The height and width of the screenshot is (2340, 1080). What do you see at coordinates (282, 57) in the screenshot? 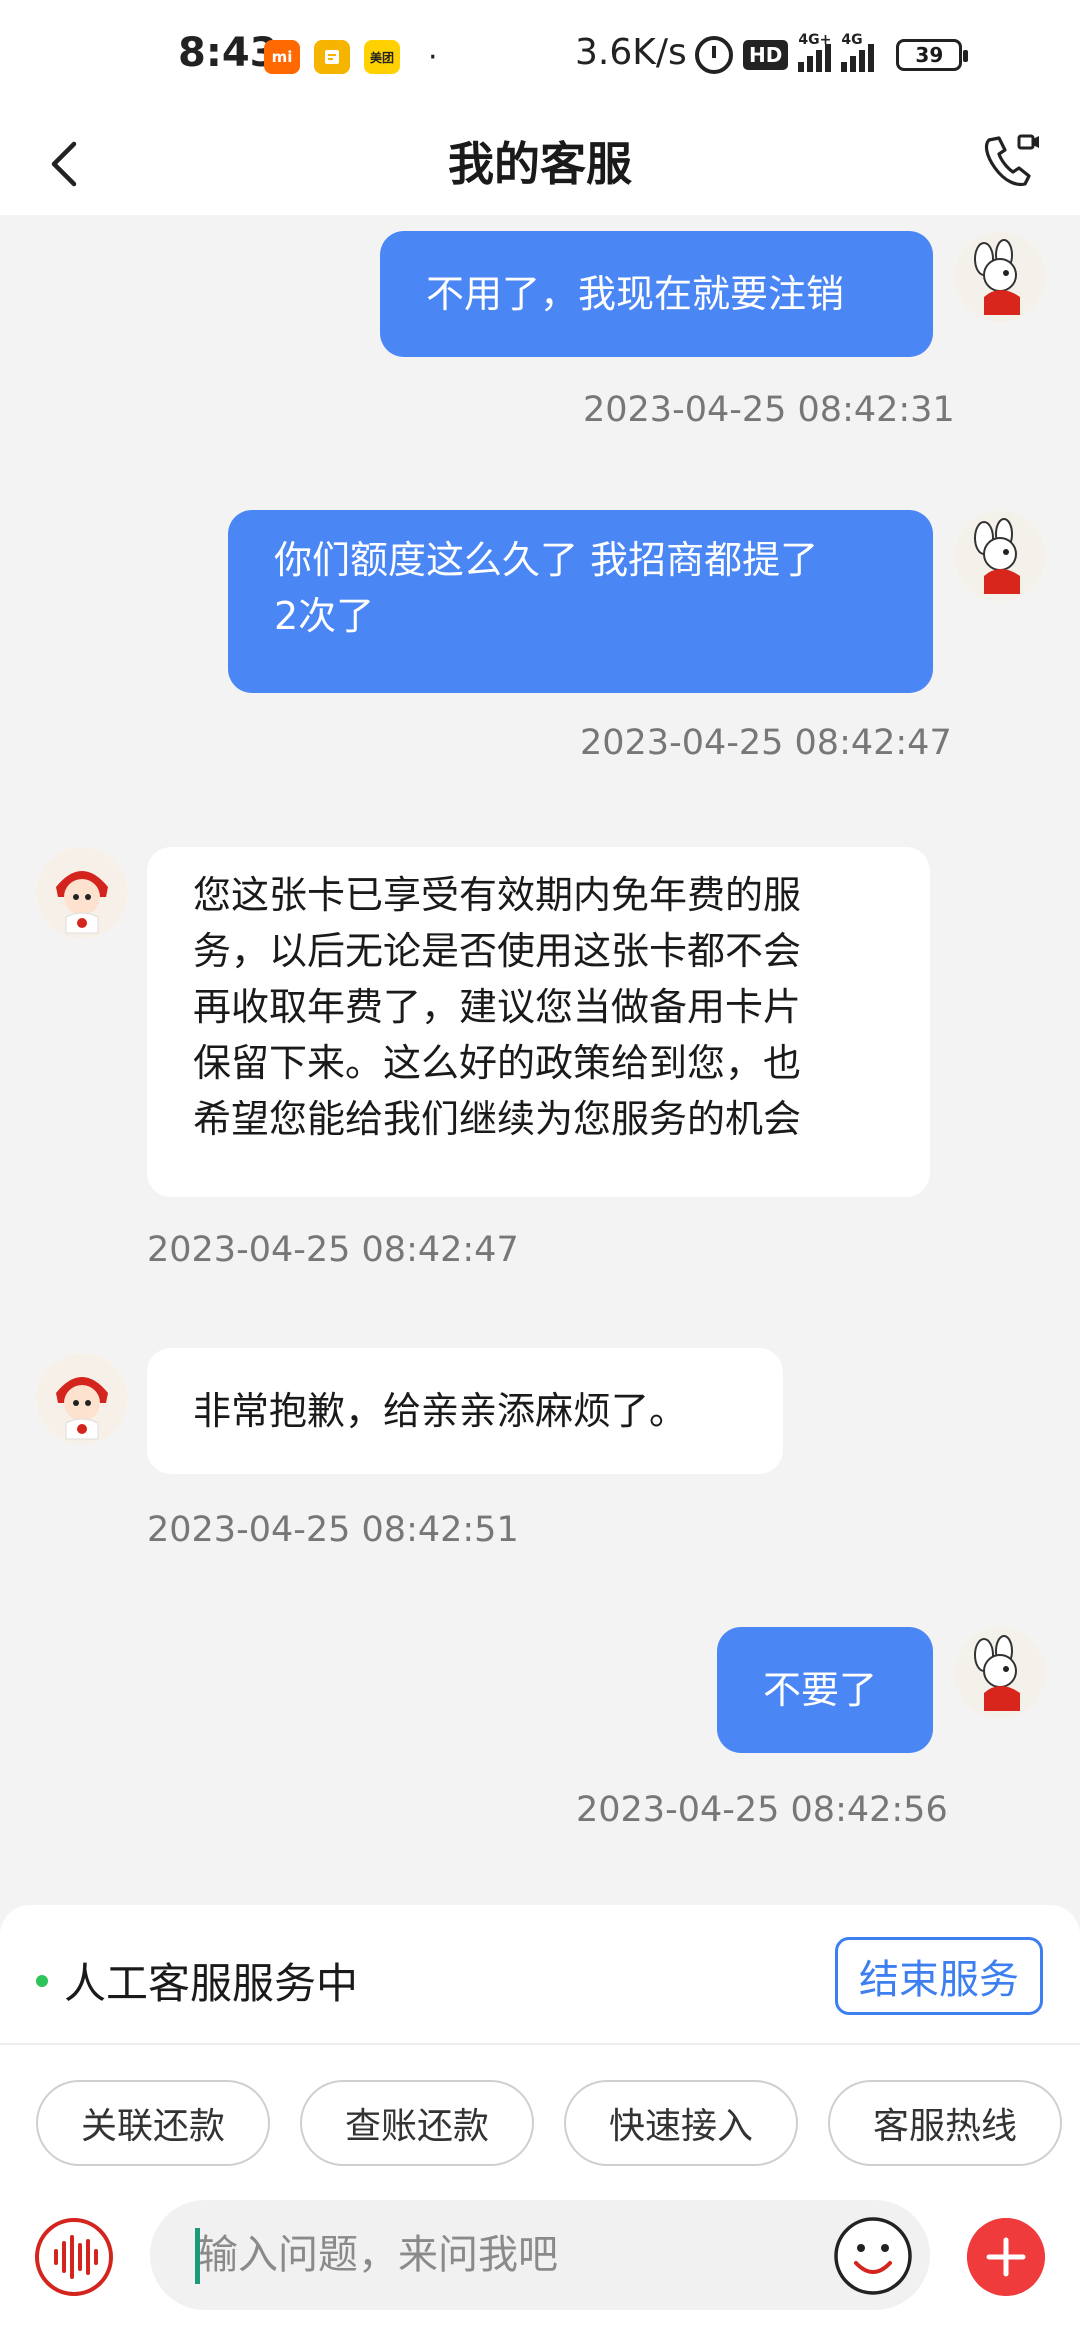
I see `mi-app-icon: mi` at bounding box center [282, 57].